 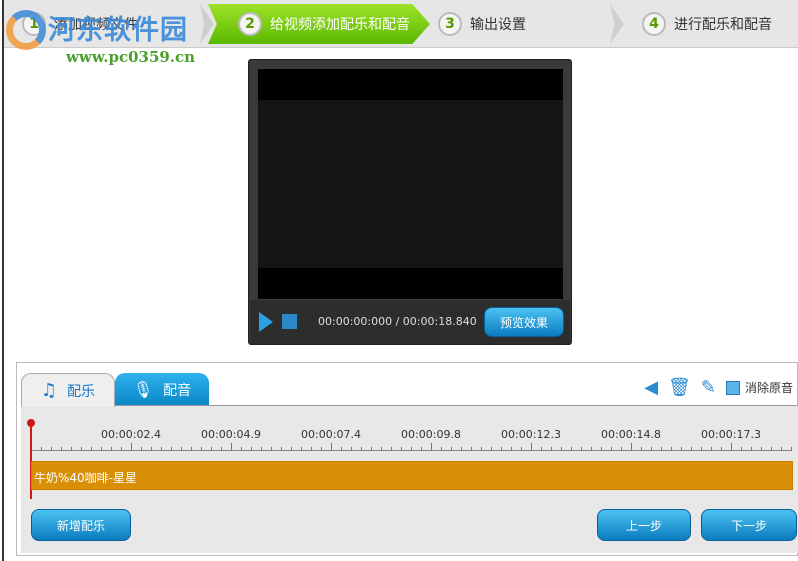 What do you see at coordinates (49, 390) in the screenshot?
I see `music-note-icon: ♫` at bounding box center [49, 390].